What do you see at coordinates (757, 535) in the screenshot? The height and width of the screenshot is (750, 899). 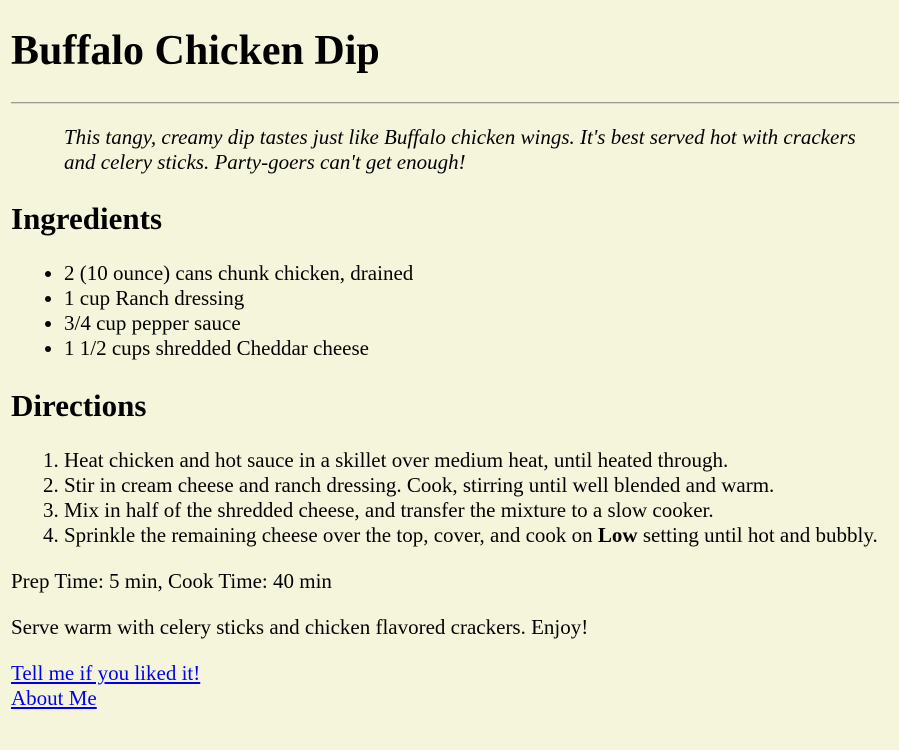 I see `direction-step-text: setting until hot and bubbly.` at bounding box center [757, 535].